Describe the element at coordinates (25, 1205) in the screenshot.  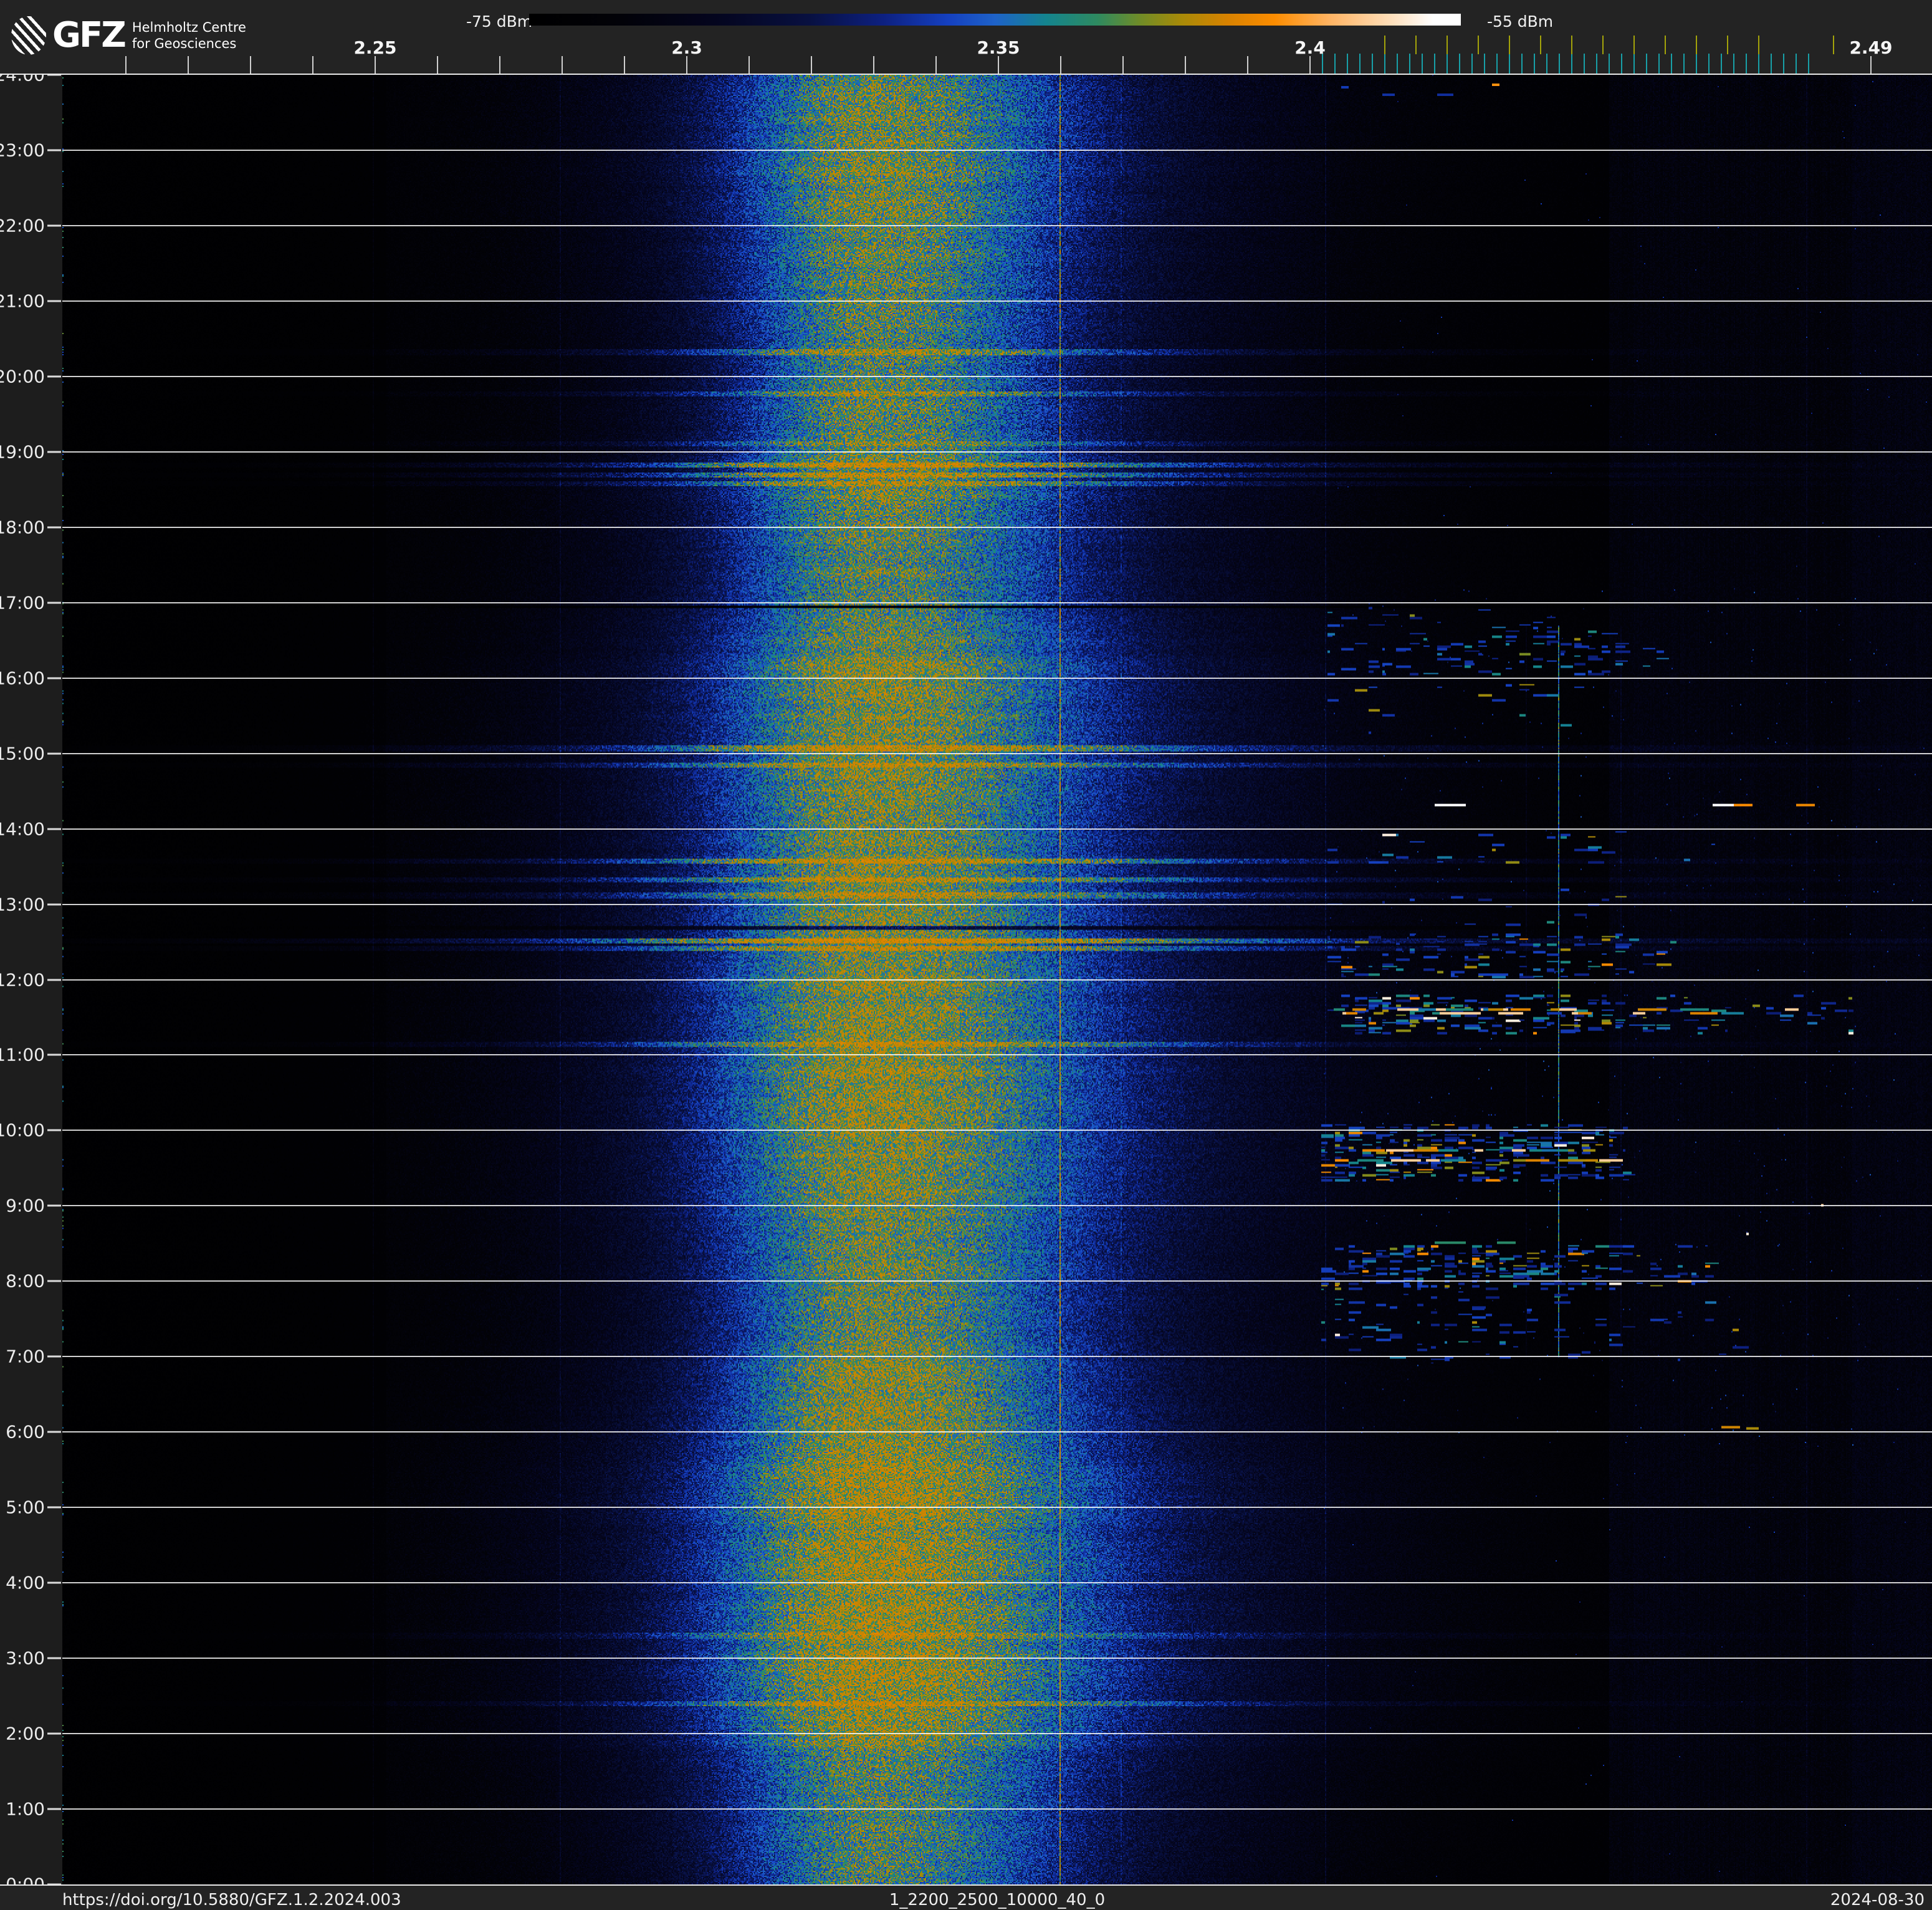
I see `time-axis-label: 9:00` at that location.